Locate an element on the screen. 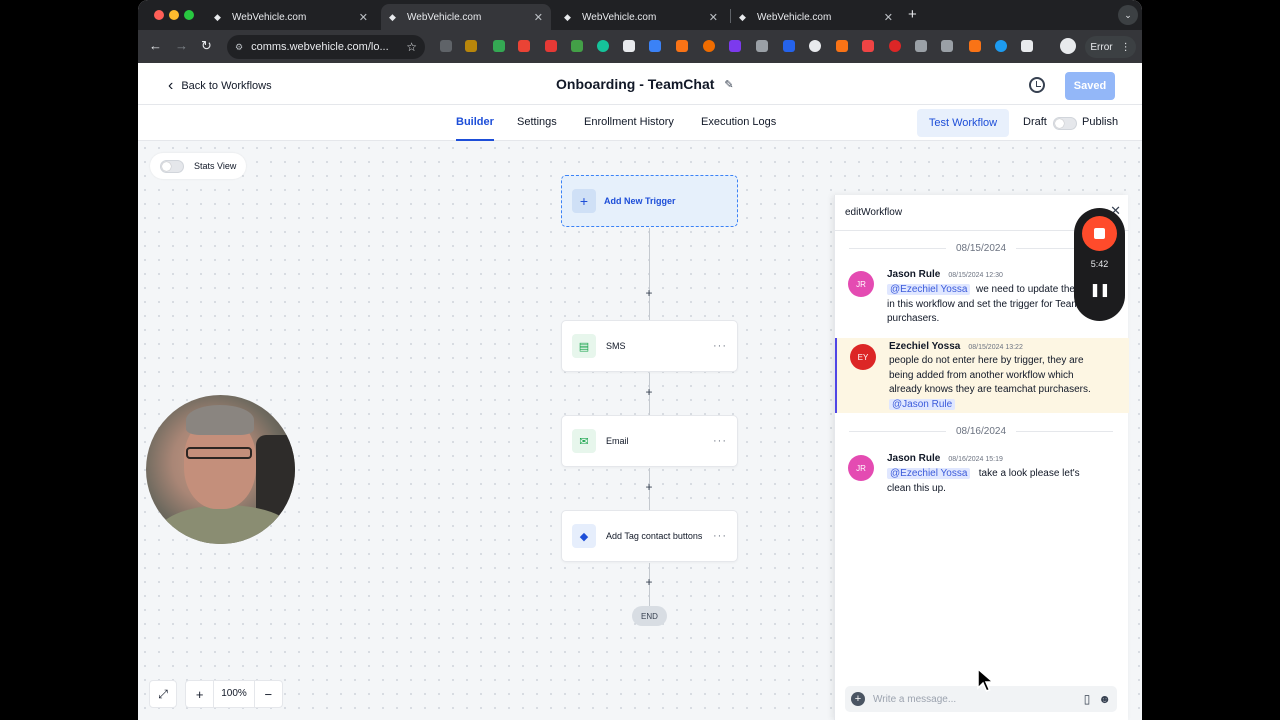  error-label: Error is located at coordinates (1101, 47).